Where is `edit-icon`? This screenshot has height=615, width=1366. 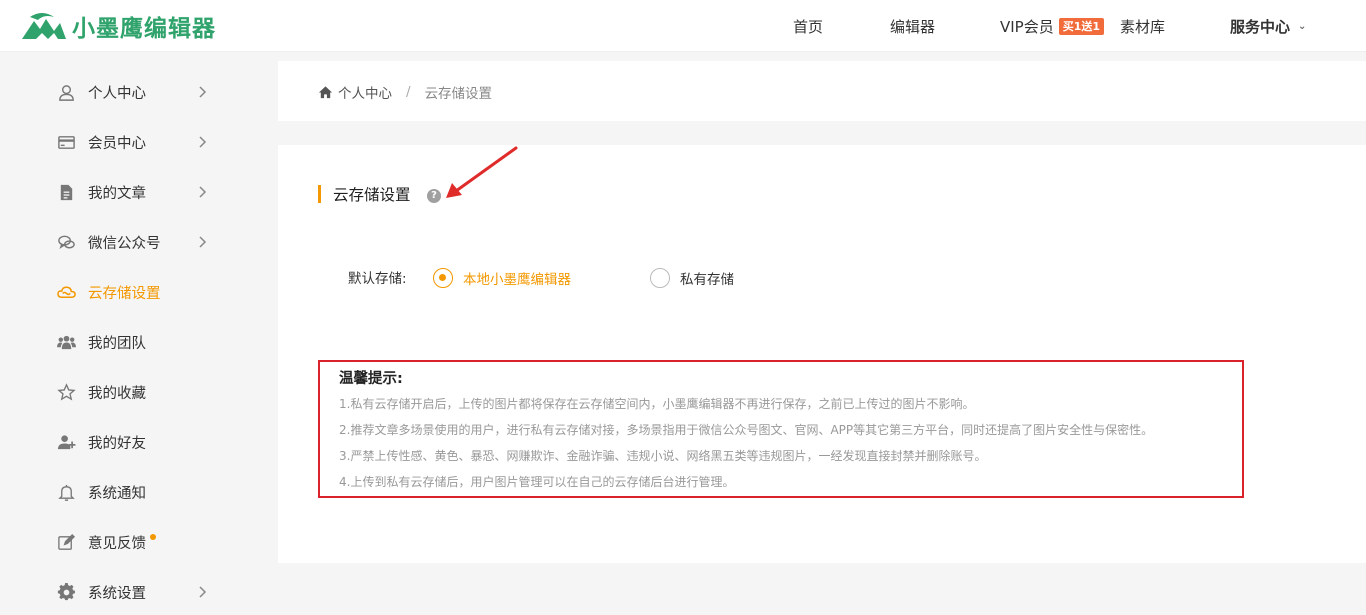 edit-icon is located at coordinates (66, 542).